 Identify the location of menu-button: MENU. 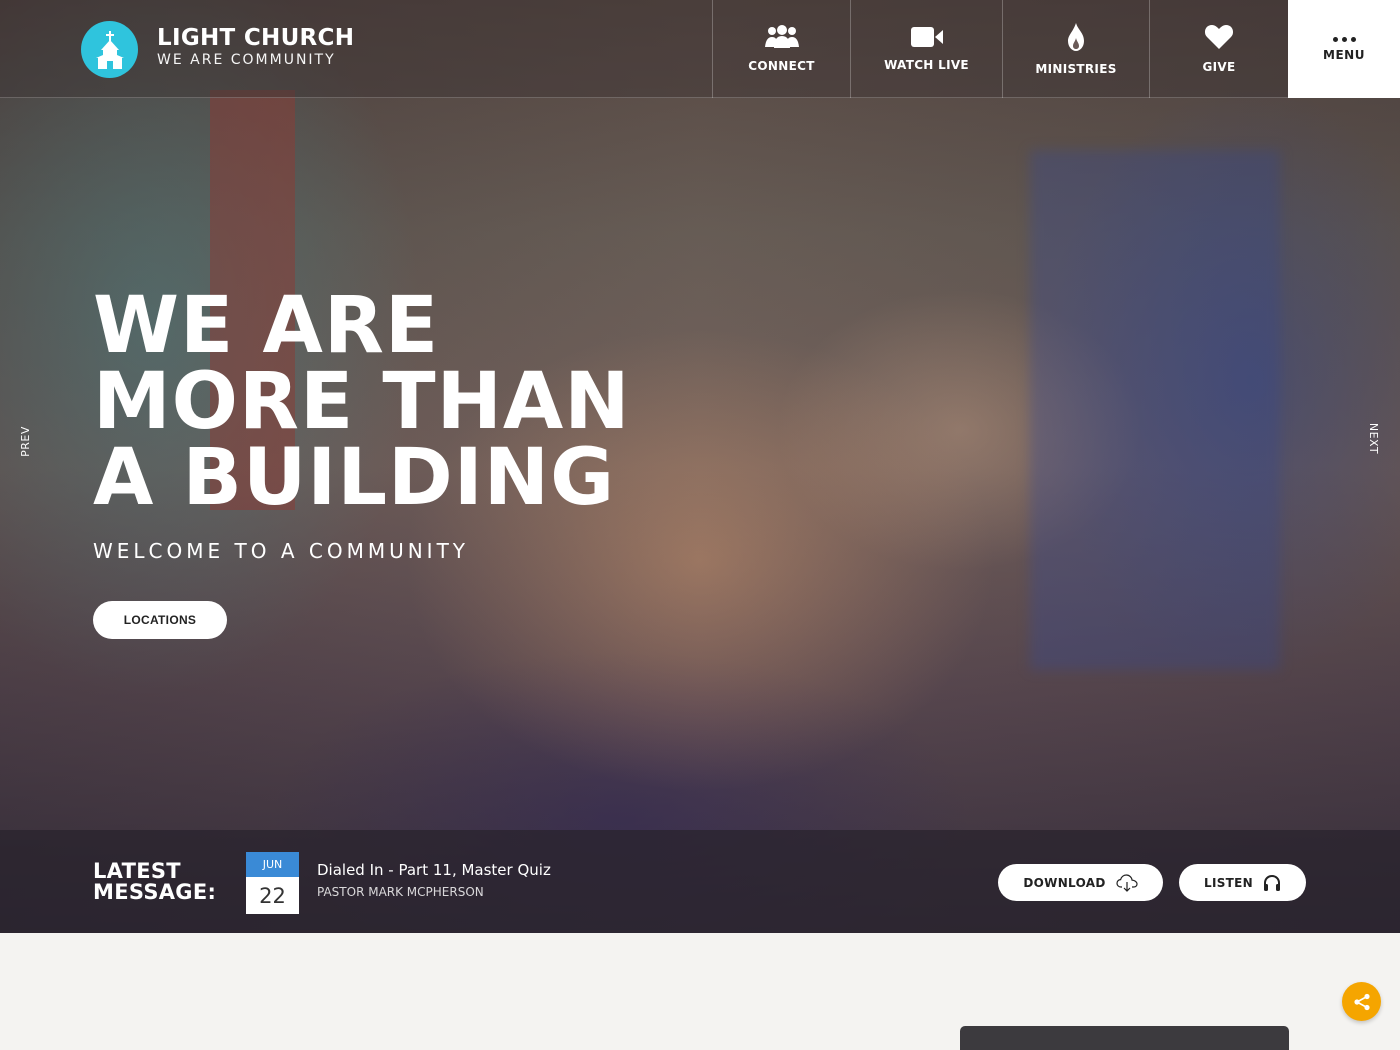
(1344, 49).